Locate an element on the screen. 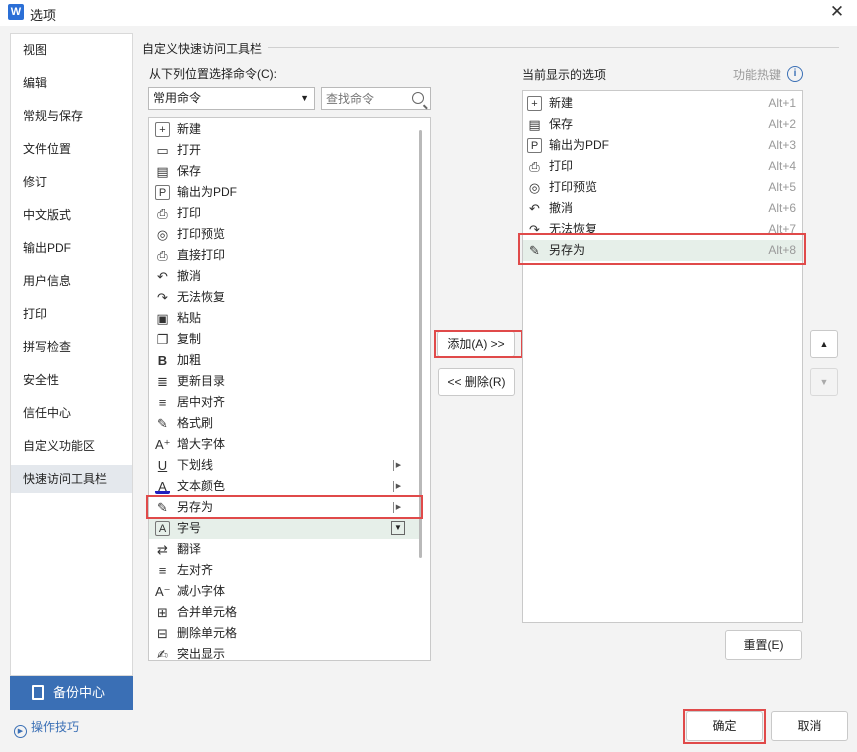  sidebar-item-file-location: 文件位置 is located at coordinates (71, 149).